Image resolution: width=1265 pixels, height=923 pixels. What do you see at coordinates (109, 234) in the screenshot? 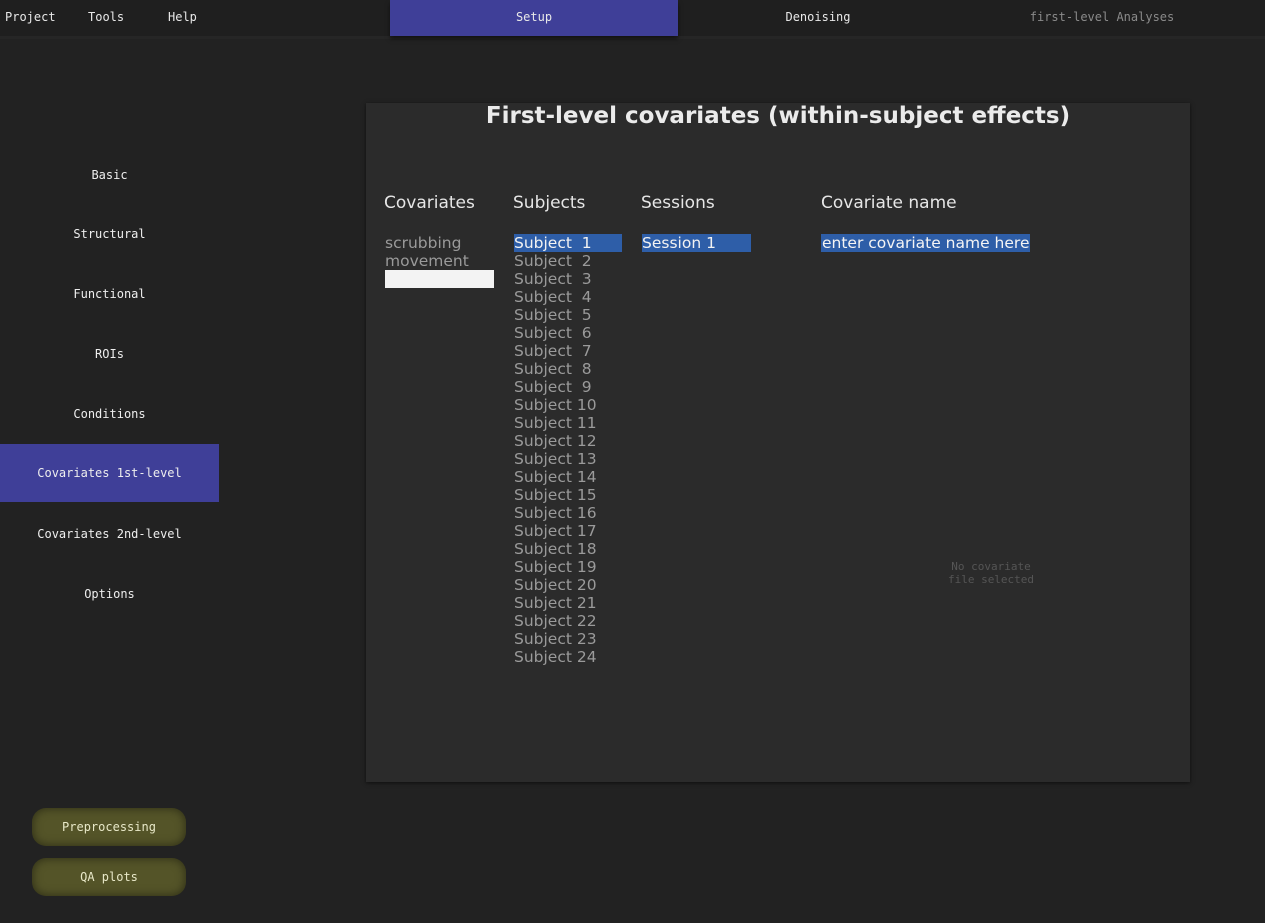
I see `sidebar-item-structural: Structural` at bounding box center [109, 234].